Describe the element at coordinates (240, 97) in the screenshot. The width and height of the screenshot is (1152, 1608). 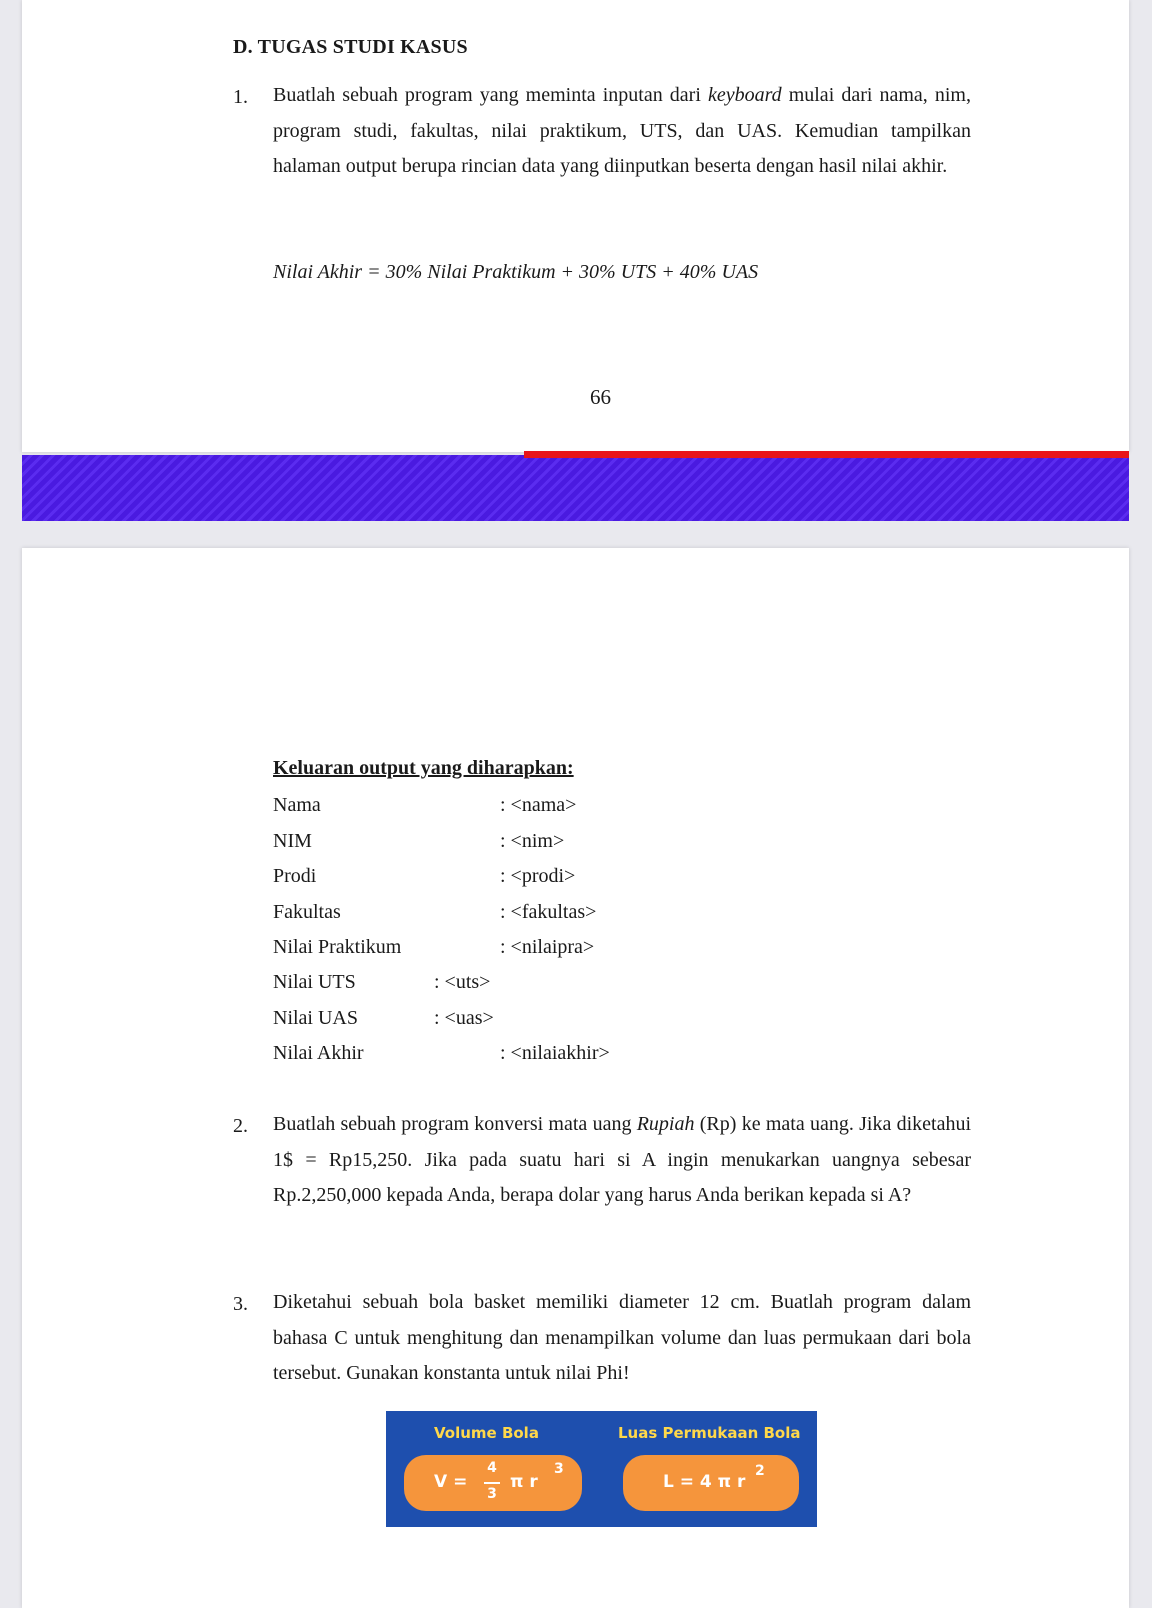
I see `task-1-number: 1.` at that location.